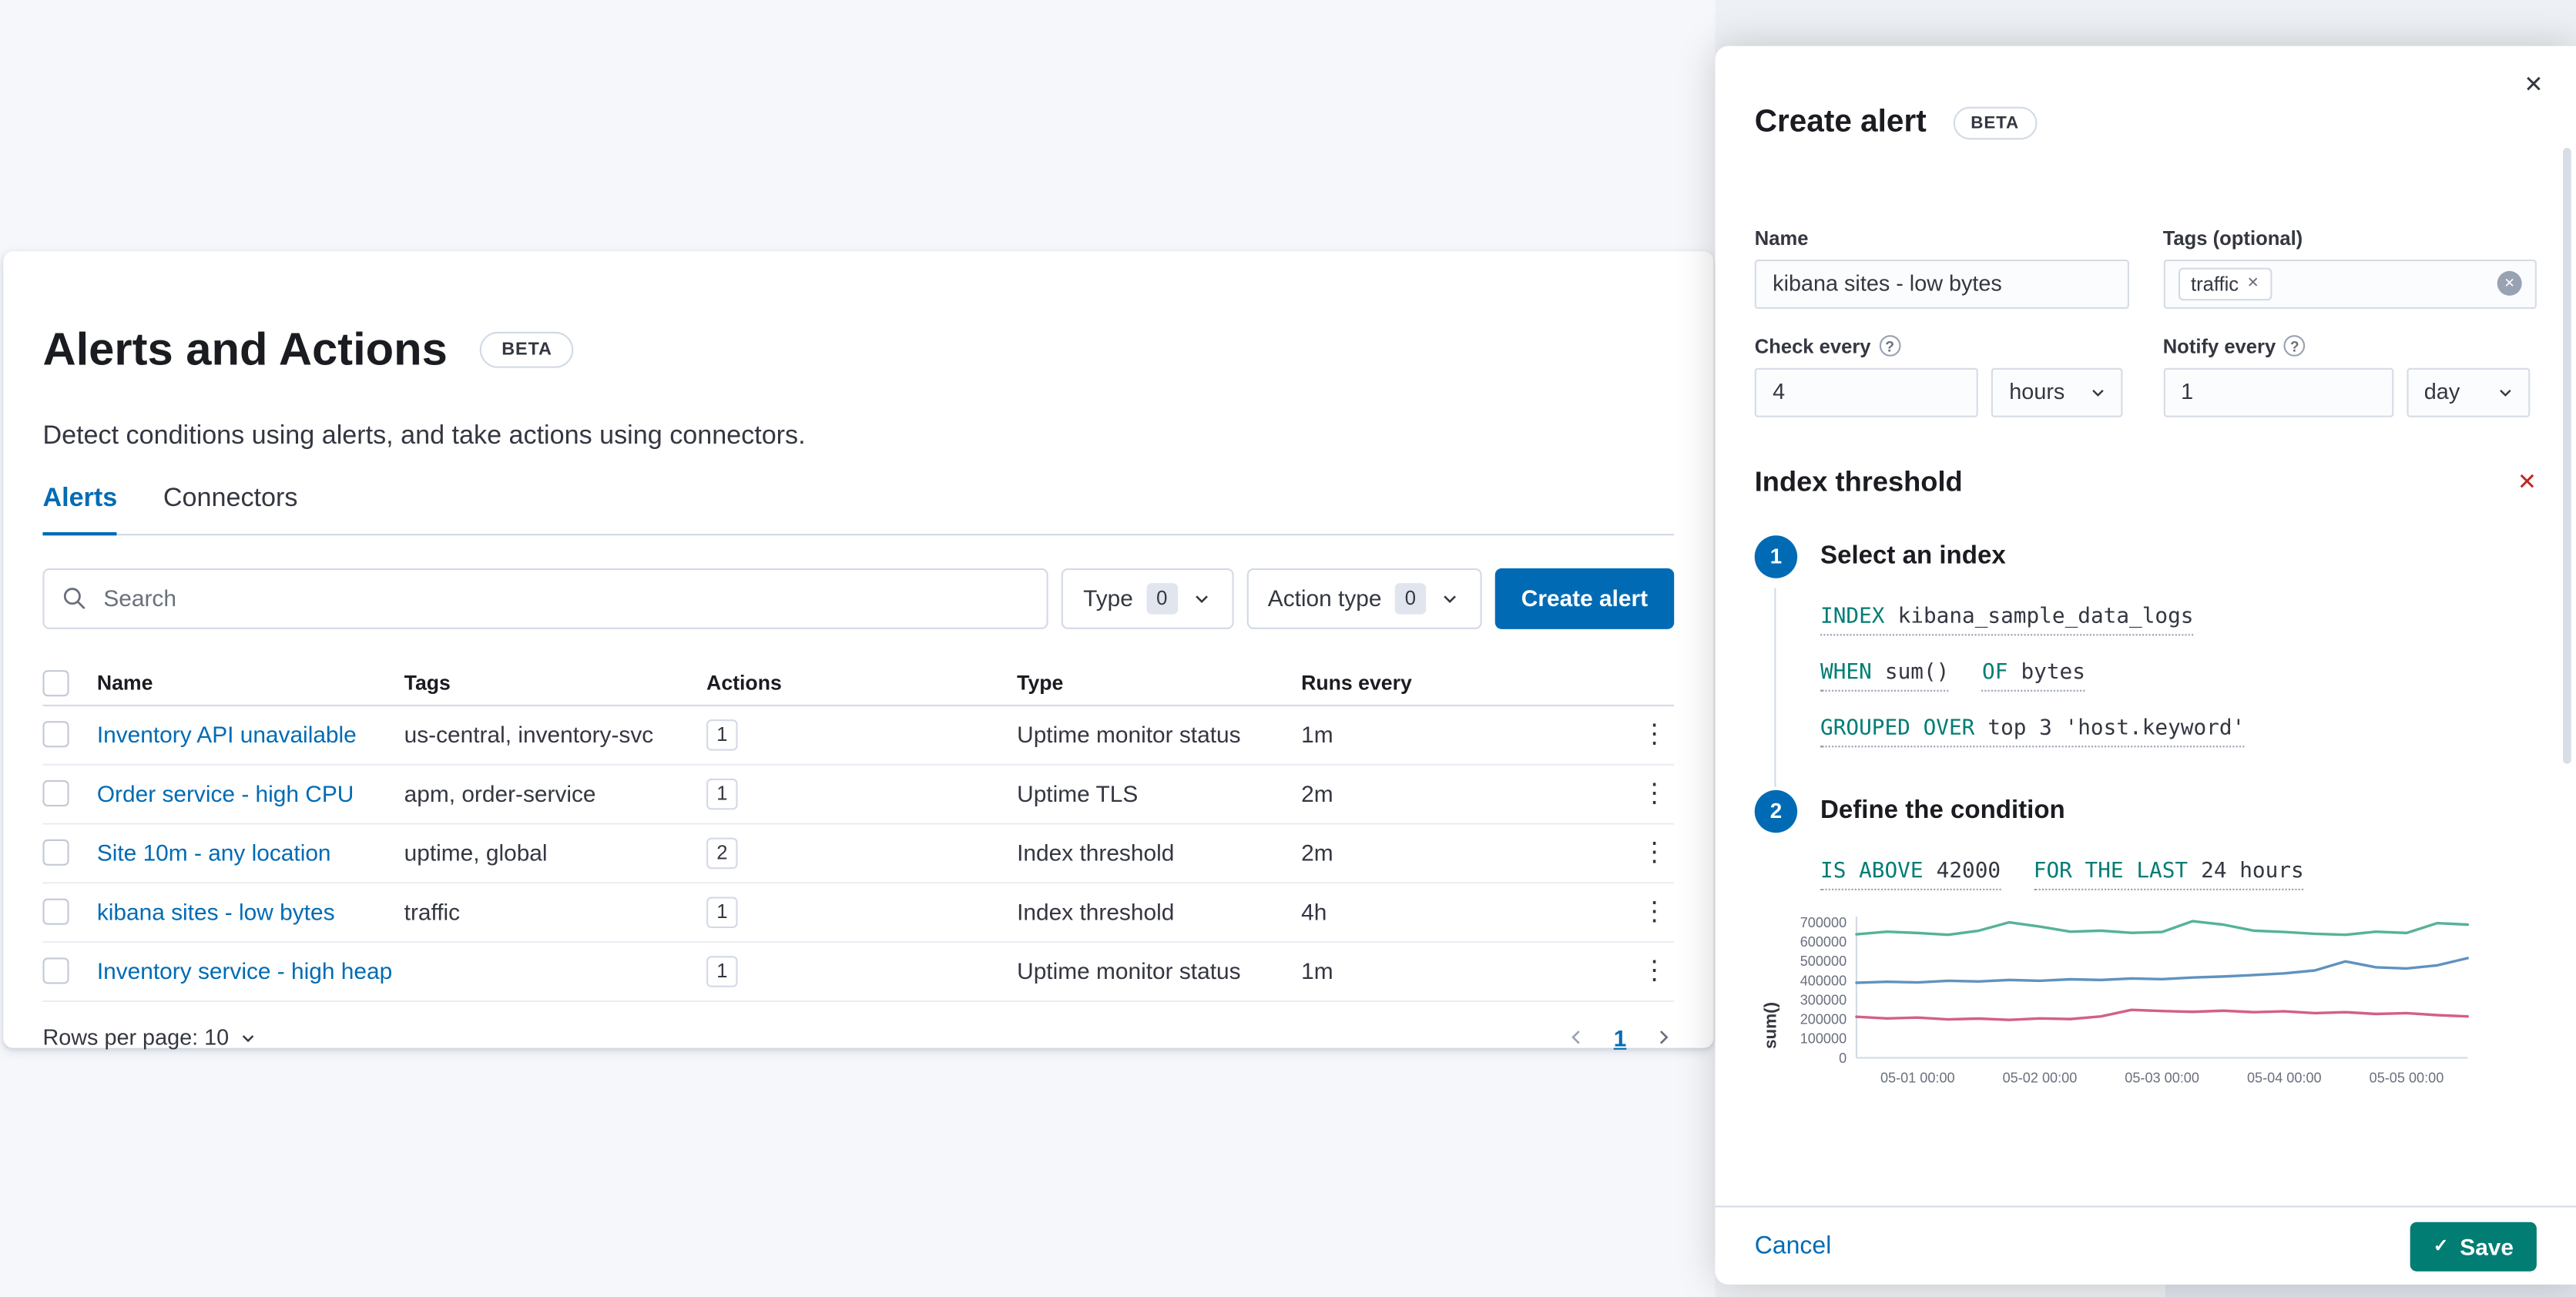 This screenshot has width=2576, height=1297. Describe the element at coordinates (1317, 793) in the screenshot. I see `row-runs-every: 2m` at that location.